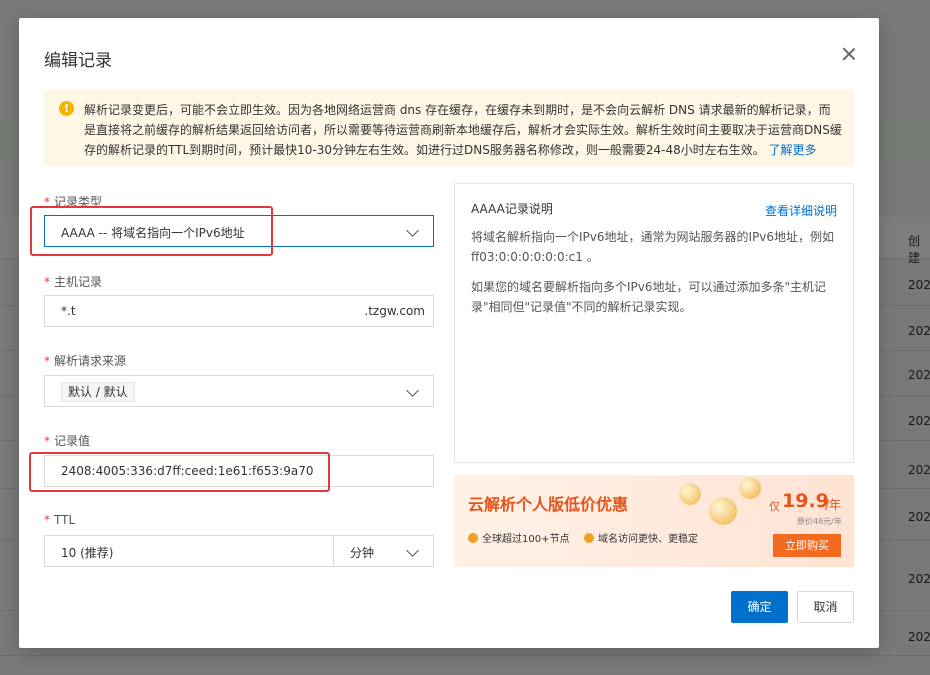  What do you see at coordinates (807, 545) in the screenshot?
I see `buy-now-button: 立即购买` at bounding box center [807, 545].